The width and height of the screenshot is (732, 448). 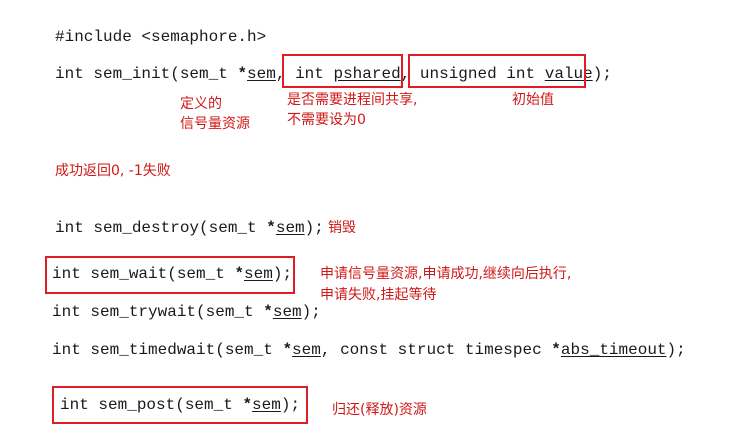 I want to click on timespec-type: , const struct timespec, so click(x=436, y=350).